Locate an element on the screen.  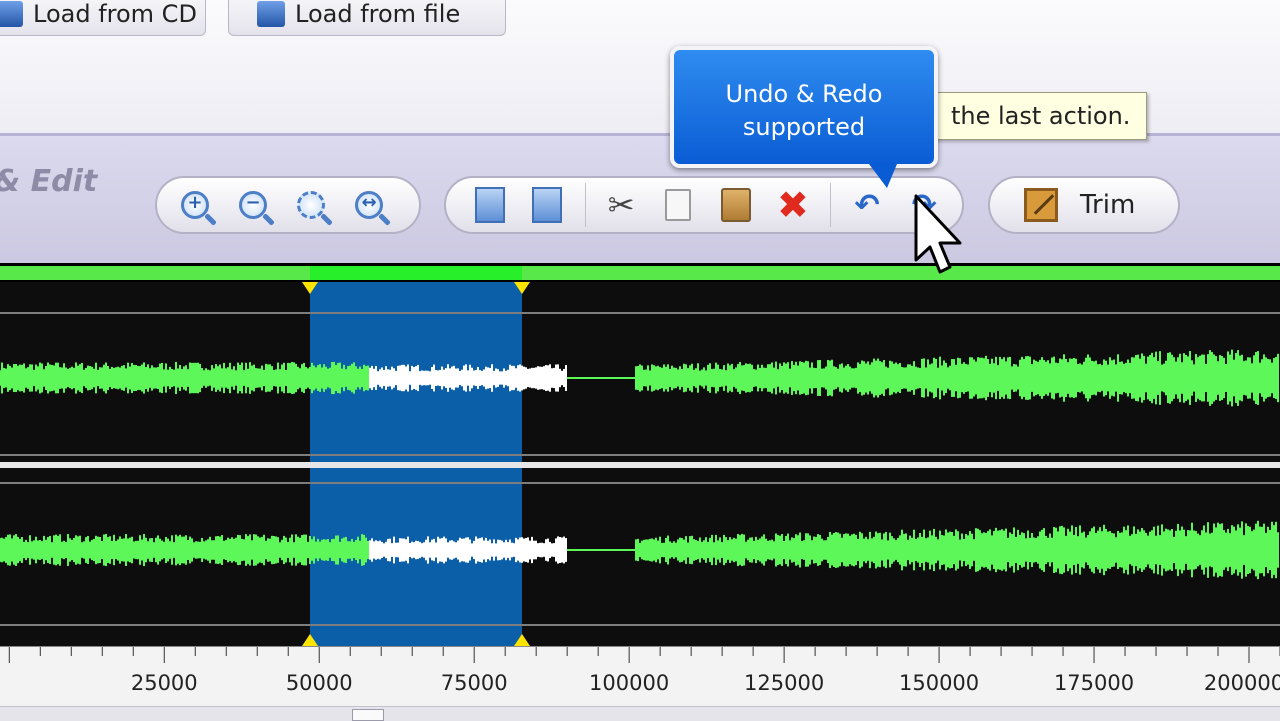
section-title: & Edit is located at coordinates (49, 181).